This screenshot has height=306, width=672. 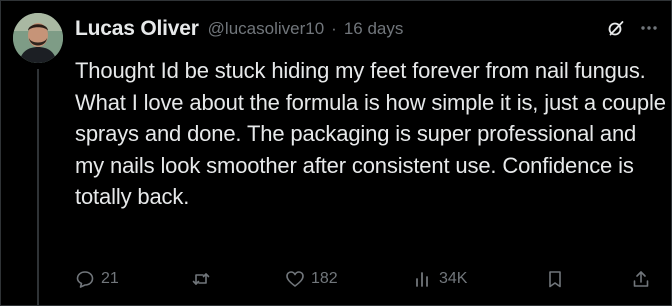 What do you see at coordinates (137, 29) in the screenshot?
I see `author-display-name: Lucas Oliver` at bounding box center [137, 29].